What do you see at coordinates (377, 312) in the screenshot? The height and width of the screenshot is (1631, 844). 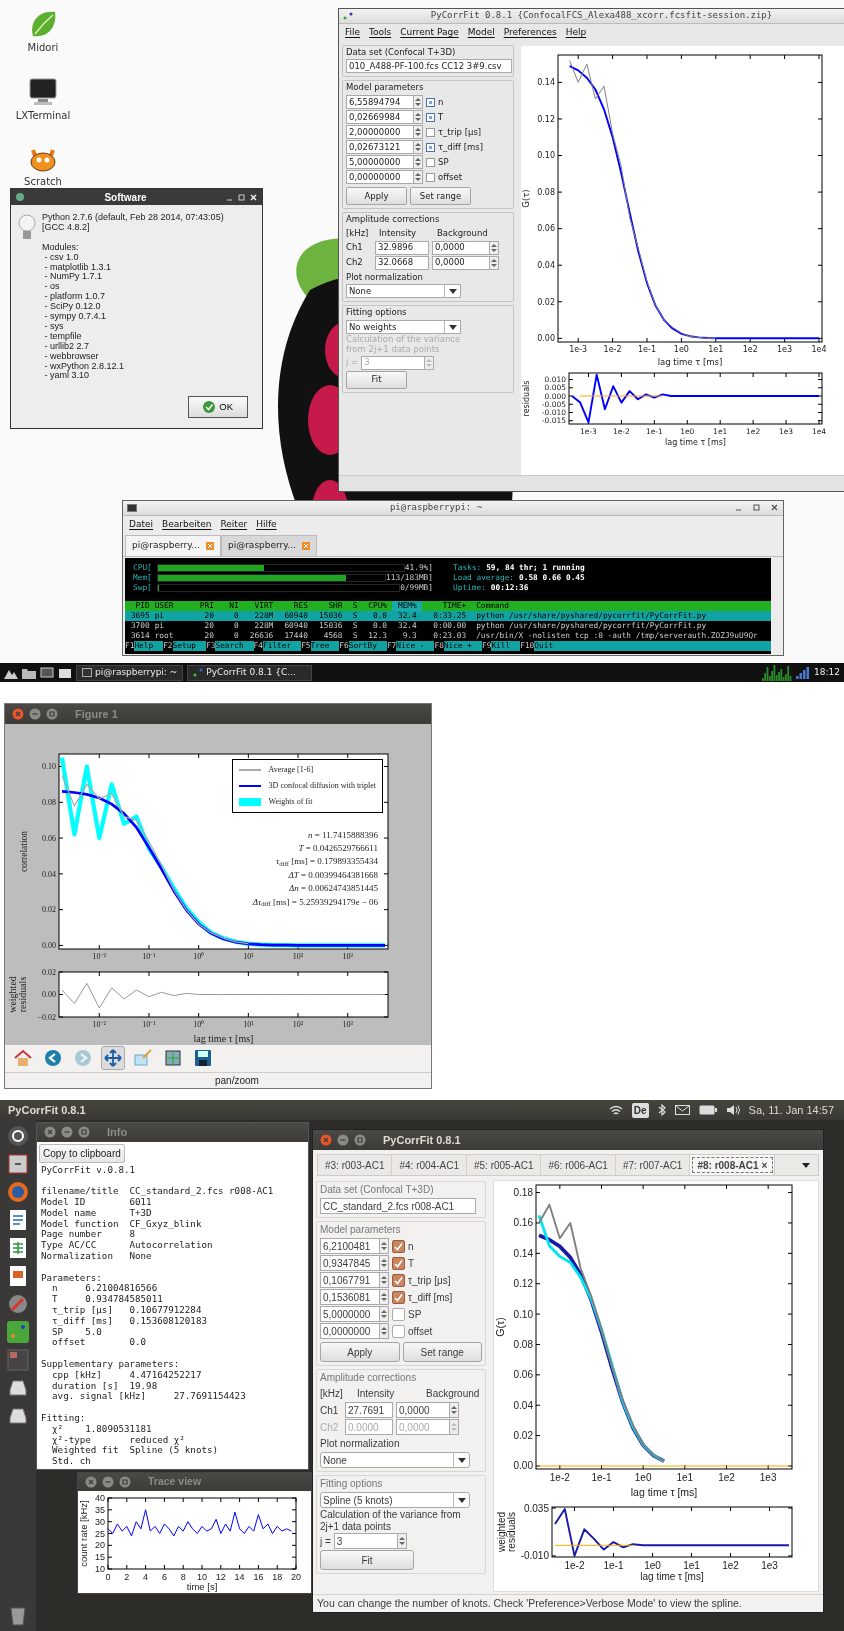 I see `group-title: Fitting options` at bounding box center [377, 312].